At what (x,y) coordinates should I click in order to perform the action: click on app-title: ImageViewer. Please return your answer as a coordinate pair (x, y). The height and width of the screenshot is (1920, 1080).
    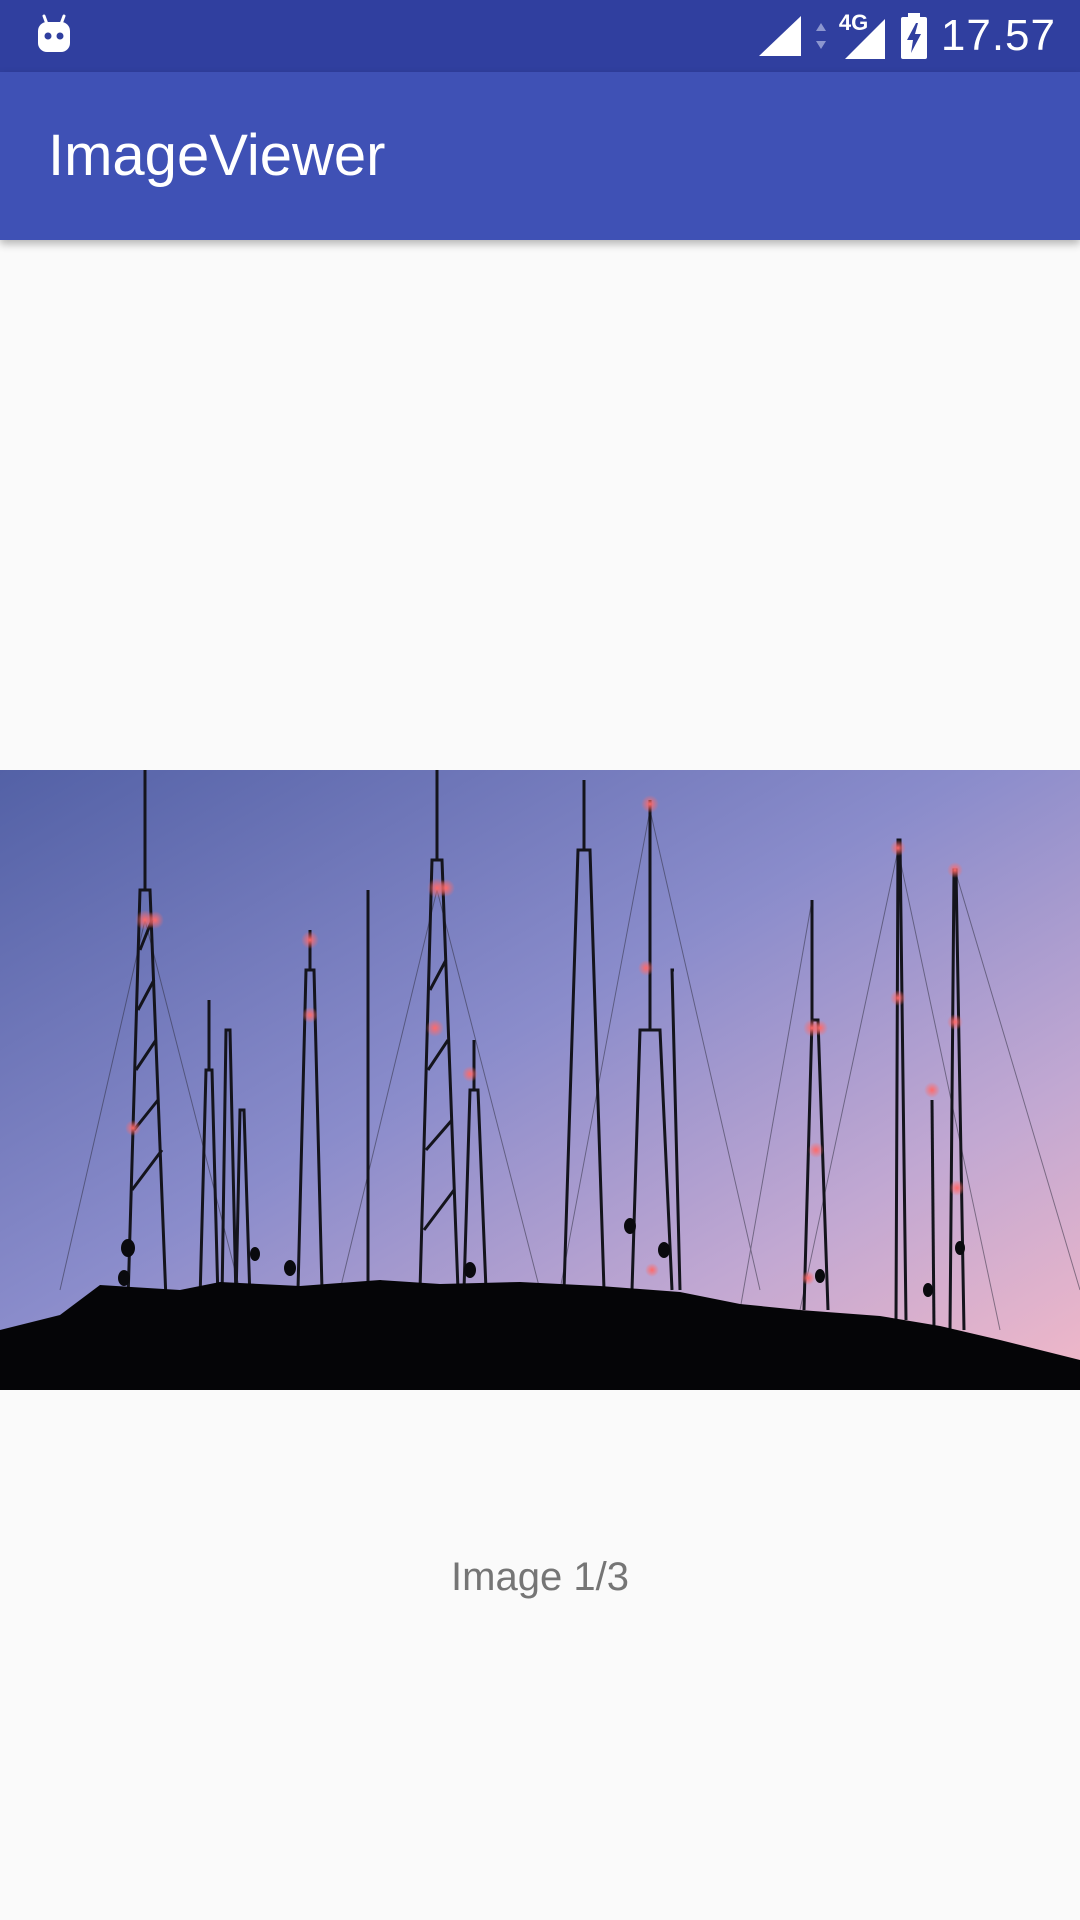
    Looking at the image, I should click on (217, 155).